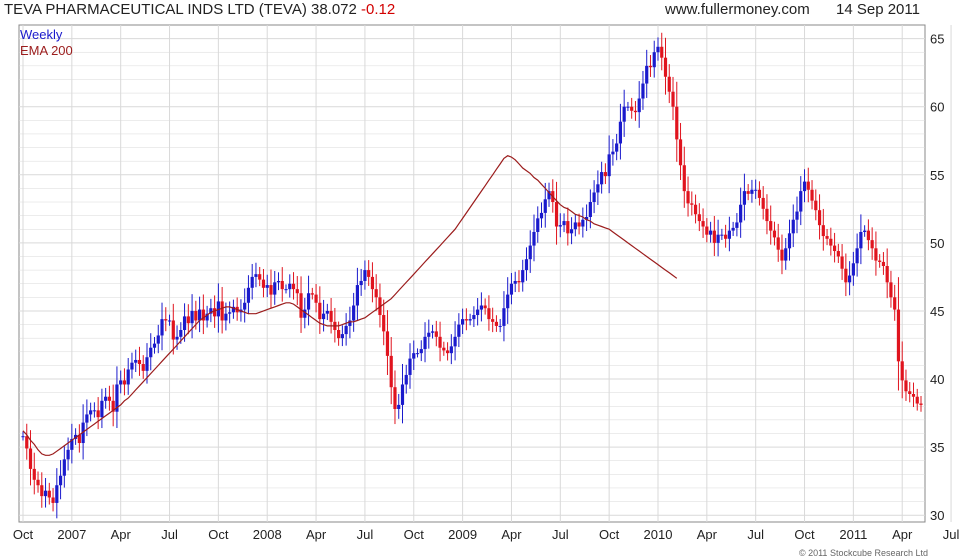 This screenshot has width=980, height=560. What do you see at coordinates (71, 534) in the screenshot?
I see `x-tick-label: 2007` at bounding box center [71, 534].